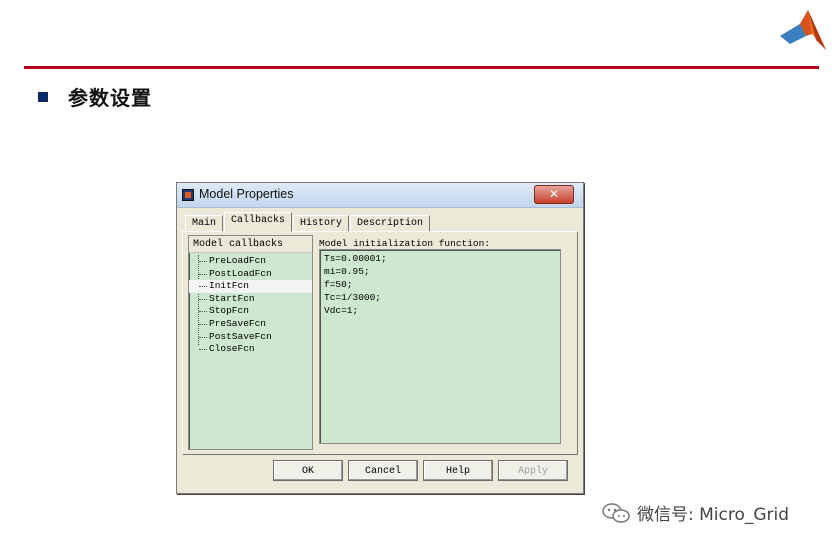  Describe the element at coordinates (616, 512) in the screenshot. I see `wechat-icon` at that location.